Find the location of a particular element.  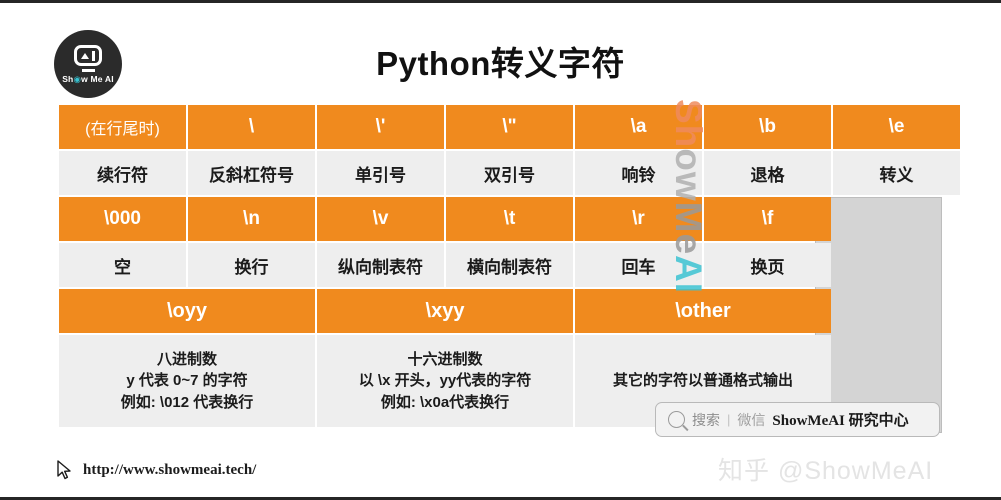

cell-desc: 反斜杠符号 is located at coordinates (251, 173).